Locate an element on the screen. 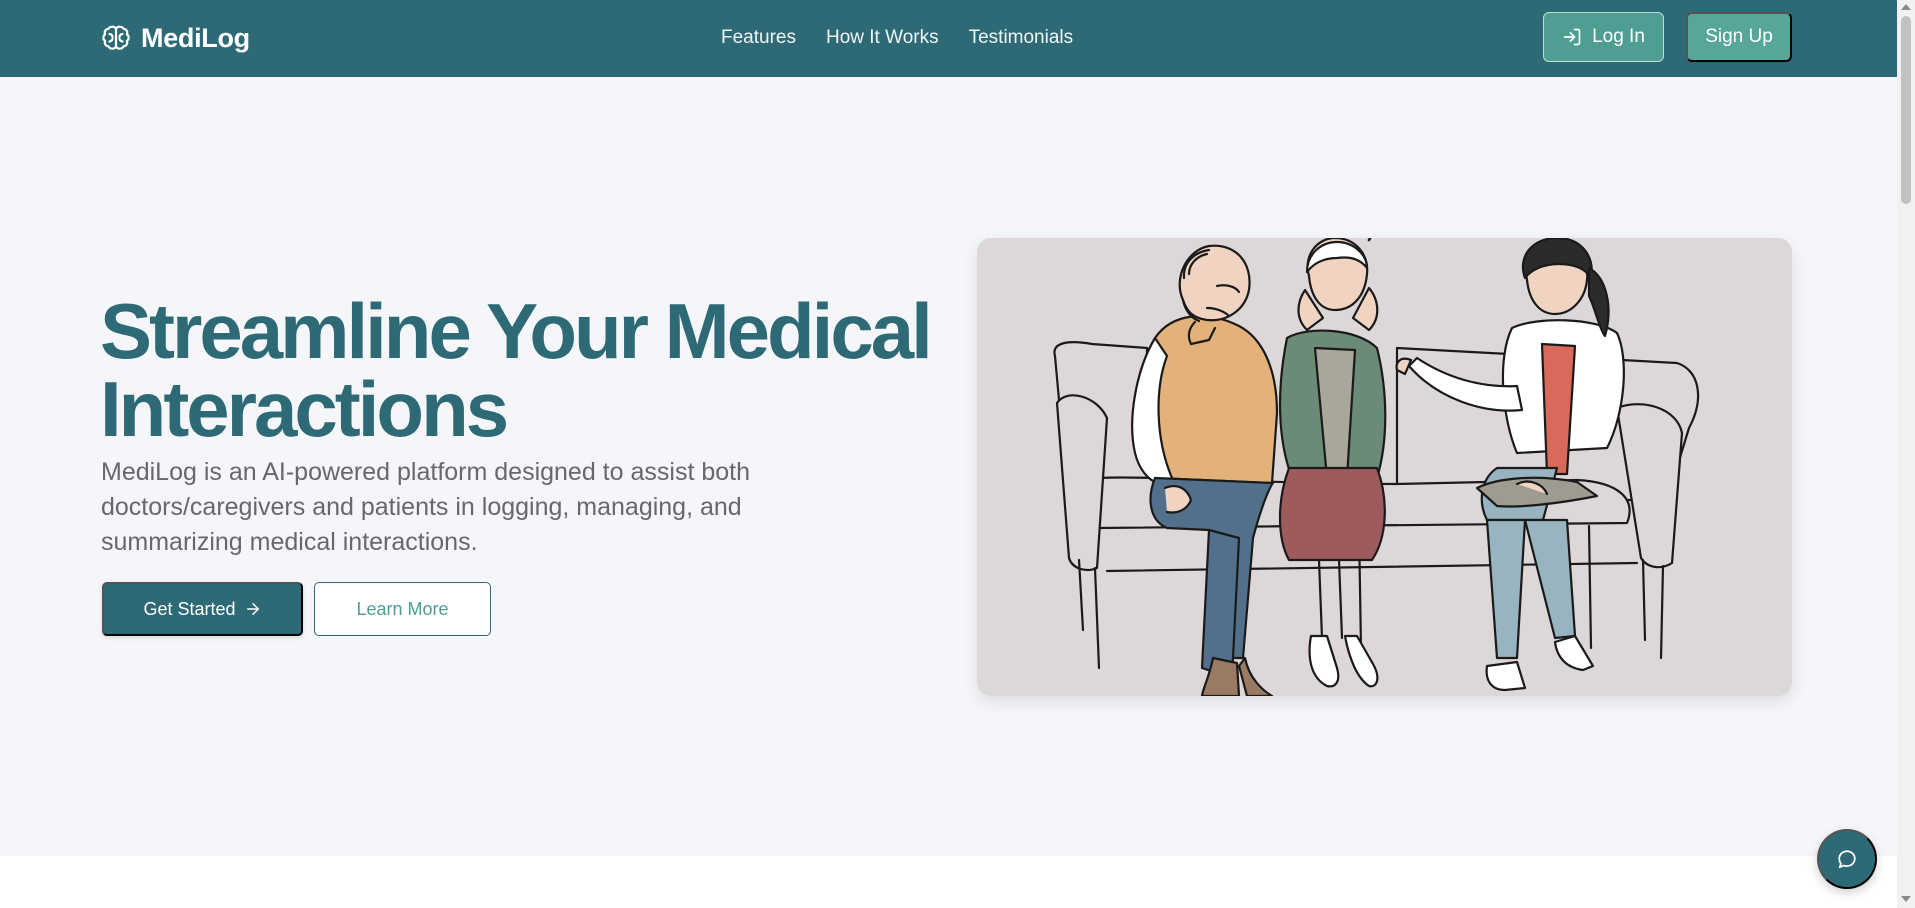 This screenshot has width=1915, height=908. chat-widget-button is located at coordinates (1847, 859).